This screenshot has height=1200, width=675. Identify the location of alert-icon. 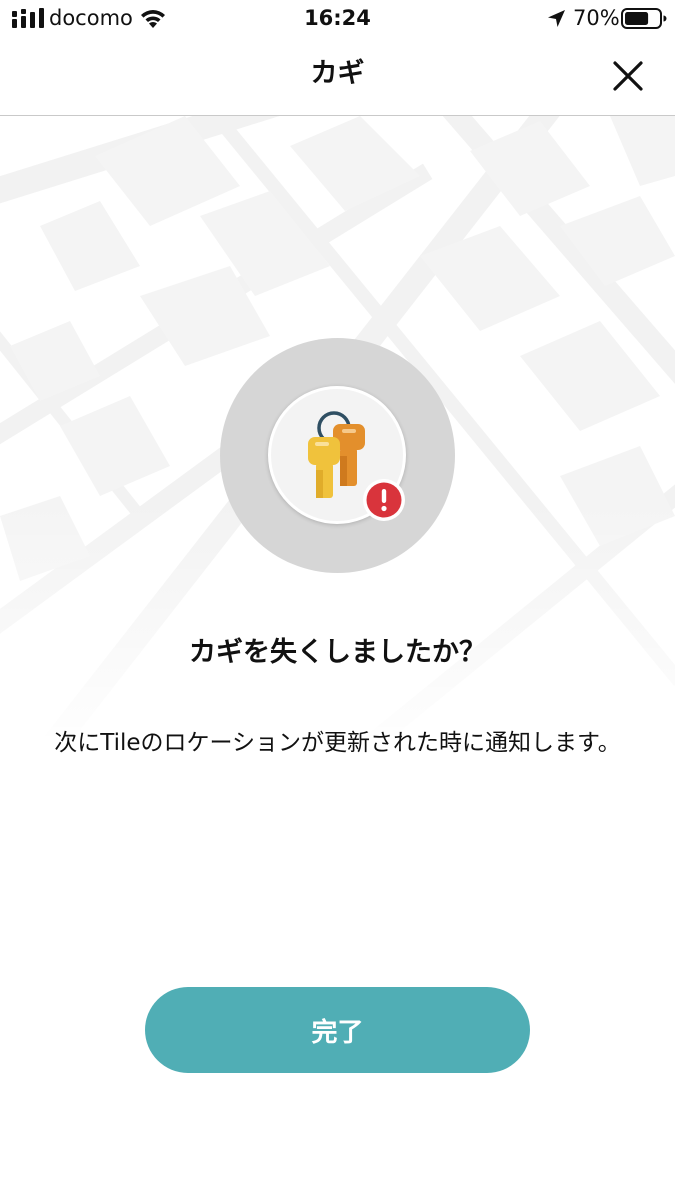
(384, 500).